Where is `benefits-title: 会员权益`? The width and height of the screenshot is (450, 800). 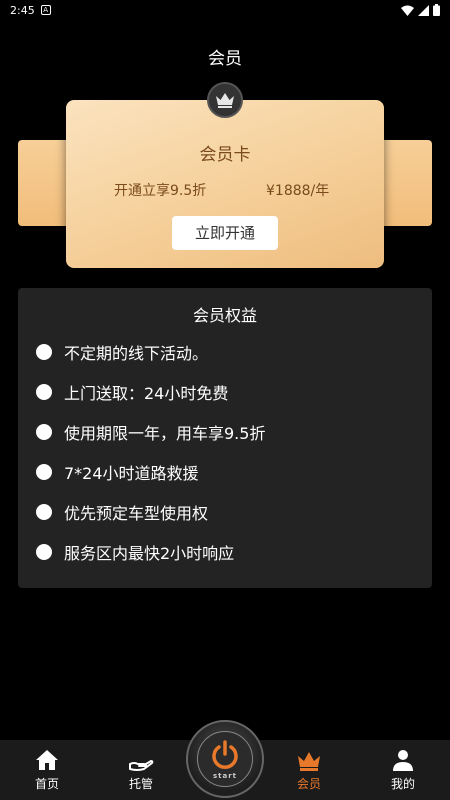
benefits-title: 会员权益 is located at coordinates (224, 315).